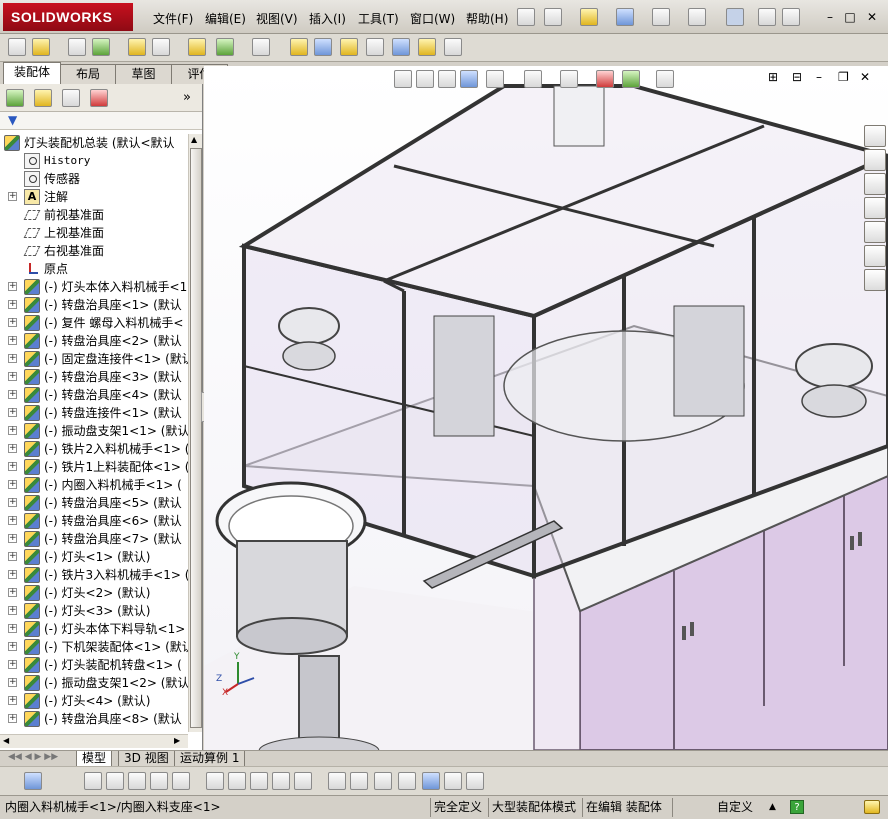  Describe the element at coordinates (791, 17) in the screenshot. I see `help-icon` at that location.